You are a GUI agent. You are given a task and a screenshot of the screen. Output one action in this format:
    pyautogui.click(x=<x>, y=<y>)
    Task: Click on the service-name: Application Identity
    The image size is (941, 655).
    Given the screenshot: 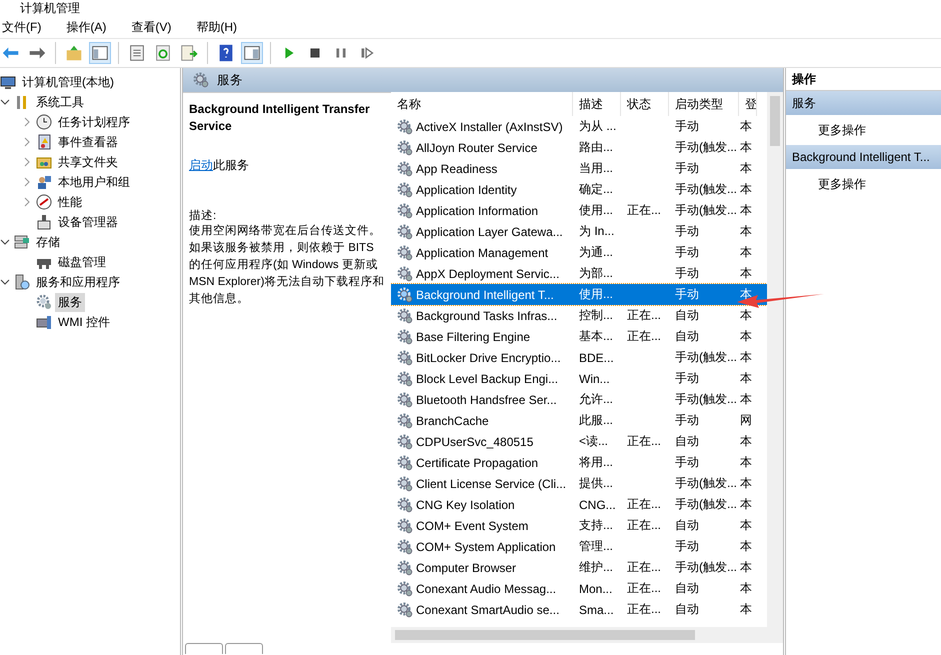 What is the action you would take?
    pyautogui.click(x=466, y=189)
    